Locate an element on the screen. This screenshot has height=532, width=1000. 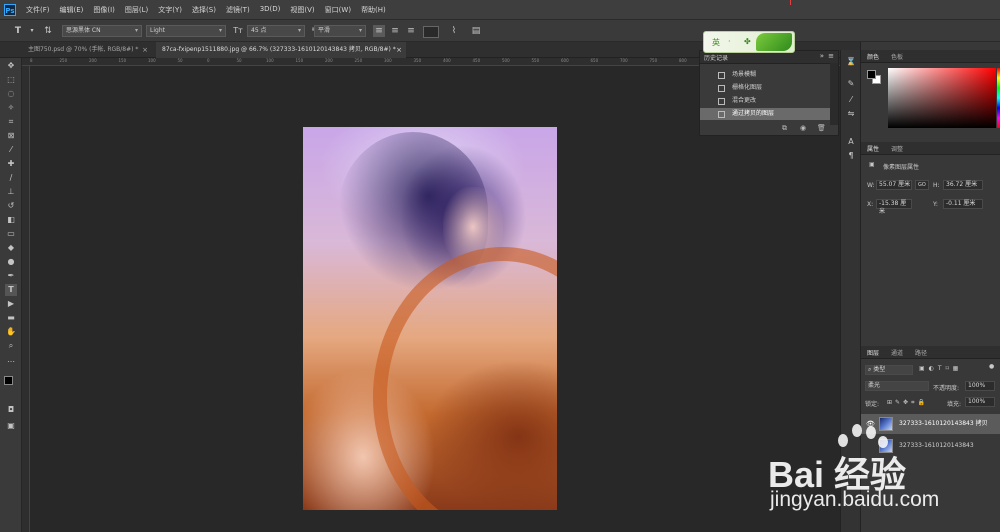
zoom-tool-icon: ⌕ is located at coordinates (11, 346).